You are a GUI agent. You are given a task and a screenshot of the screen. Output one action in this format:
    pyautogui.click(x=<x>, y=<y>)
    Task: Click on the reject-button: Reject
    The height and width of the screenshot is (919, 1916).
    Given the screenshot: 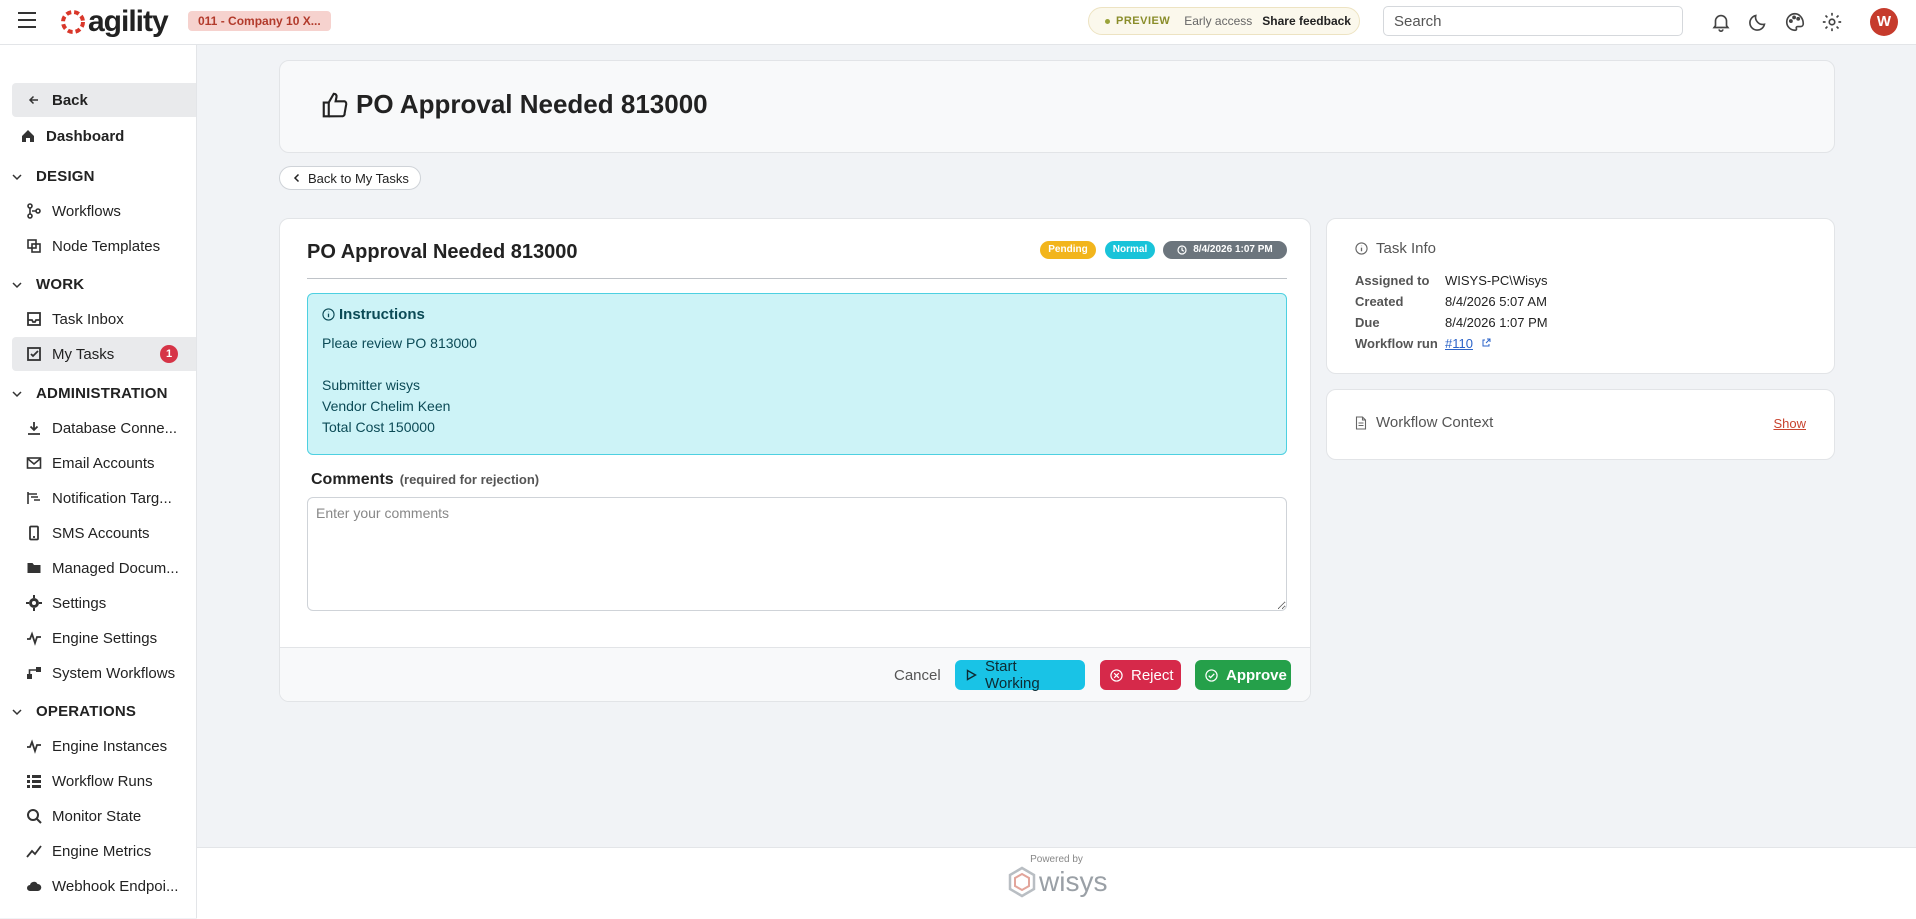 What is the action you would take?
    pyautogui.click(x=1140, y=675)
    